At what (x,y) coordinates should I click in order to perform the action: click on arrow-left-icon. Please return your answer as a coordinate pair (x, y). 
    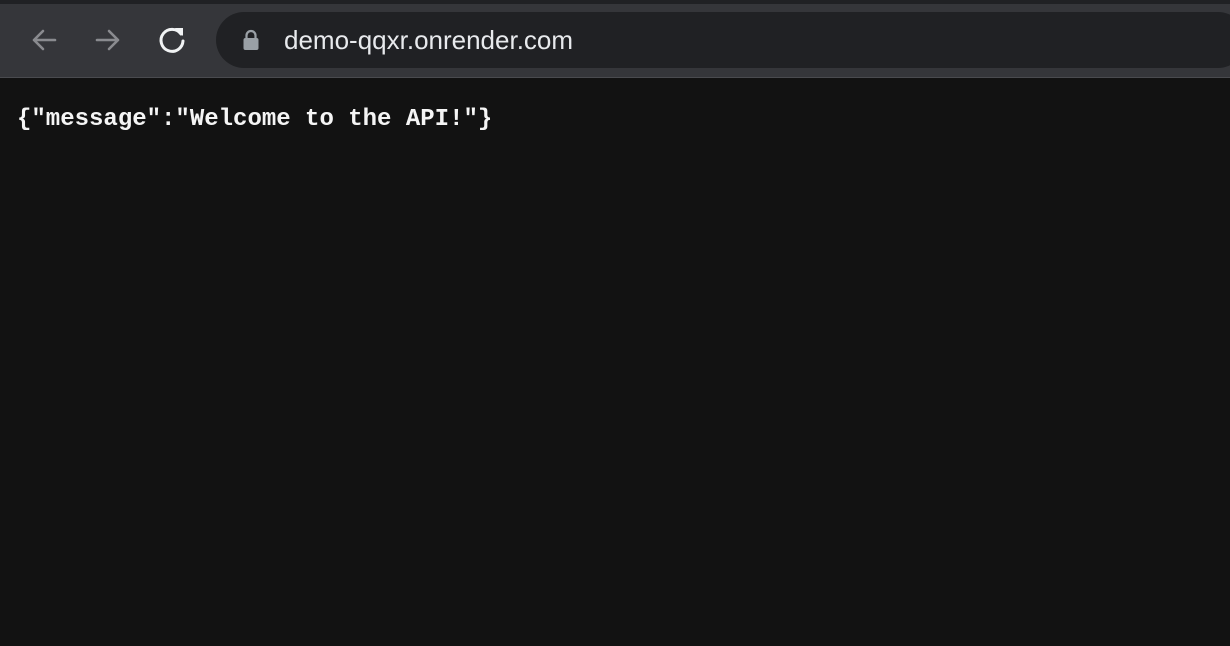
    Looking at the image, I should click on (44, 40).